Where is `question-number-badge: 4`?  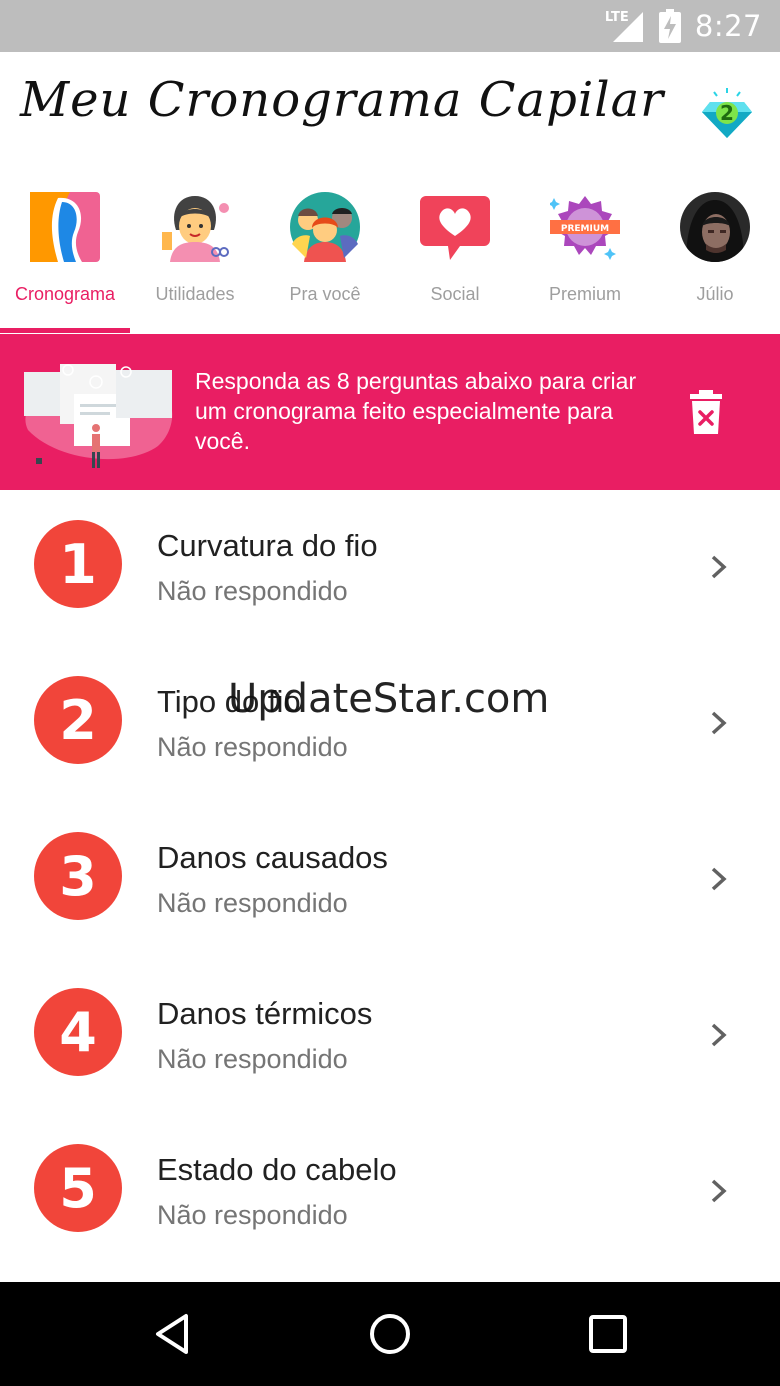
question-number-badge: 4 is located at coordinates (78, 1032).